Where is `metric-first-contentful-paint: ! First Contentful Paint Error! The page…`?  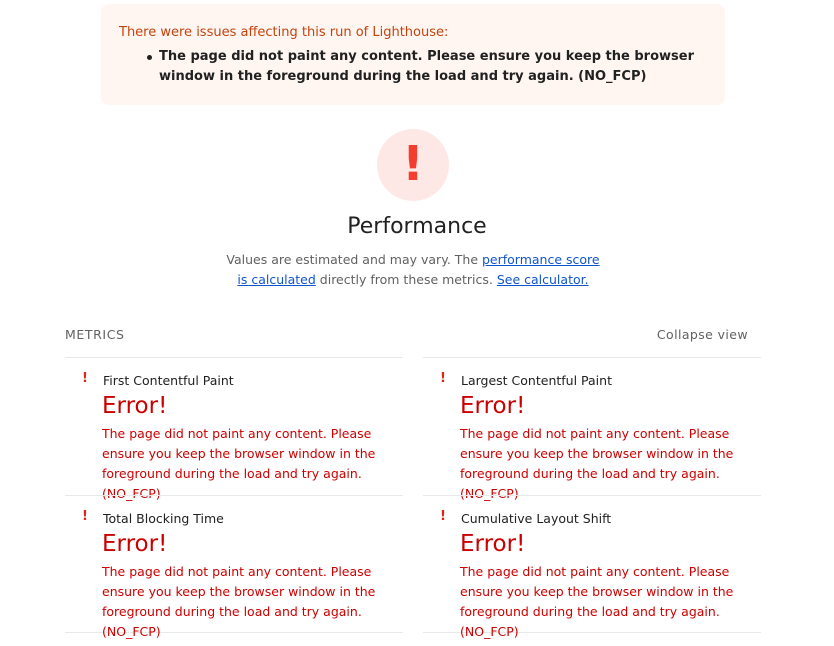 metric-first-contentful-paint: ! First Contentful Paint Error! The page… is located at coordinates (234, 429).